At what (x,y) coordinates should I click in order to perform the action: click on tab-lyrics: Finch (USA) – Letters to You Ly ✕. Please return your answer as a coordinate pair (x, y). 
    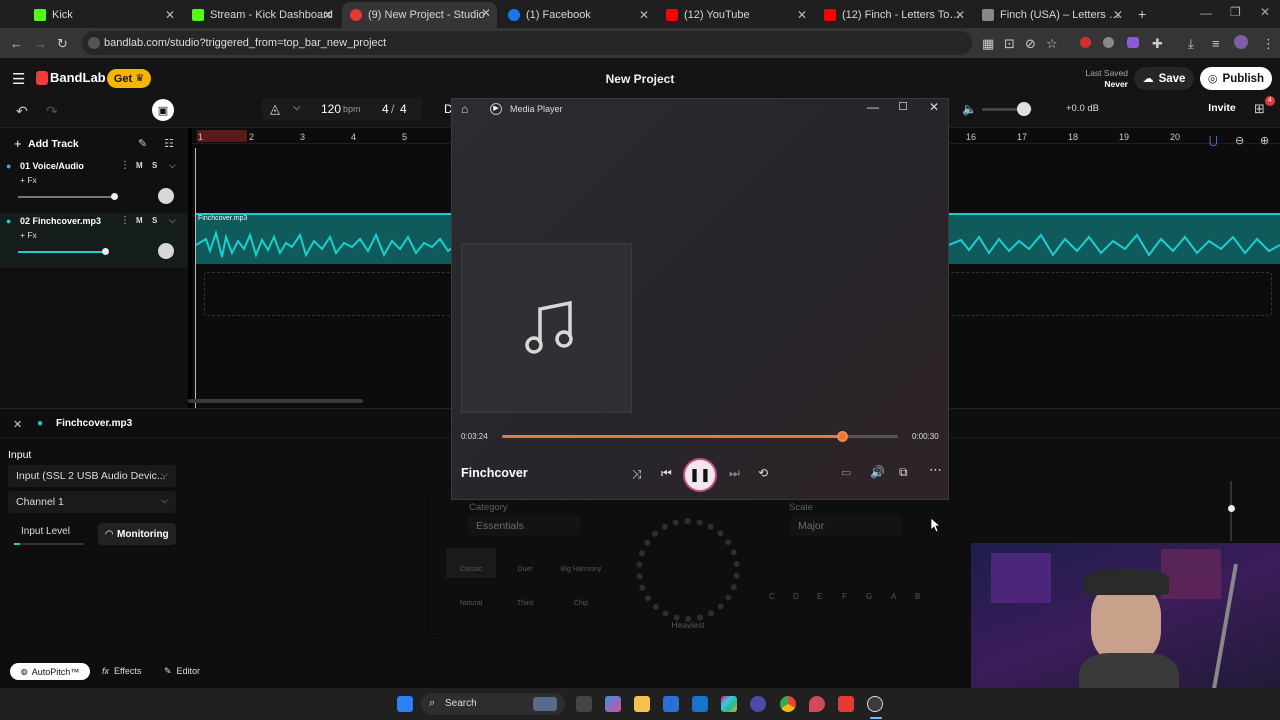
    Looking at the image, I should click on (1051, 15).